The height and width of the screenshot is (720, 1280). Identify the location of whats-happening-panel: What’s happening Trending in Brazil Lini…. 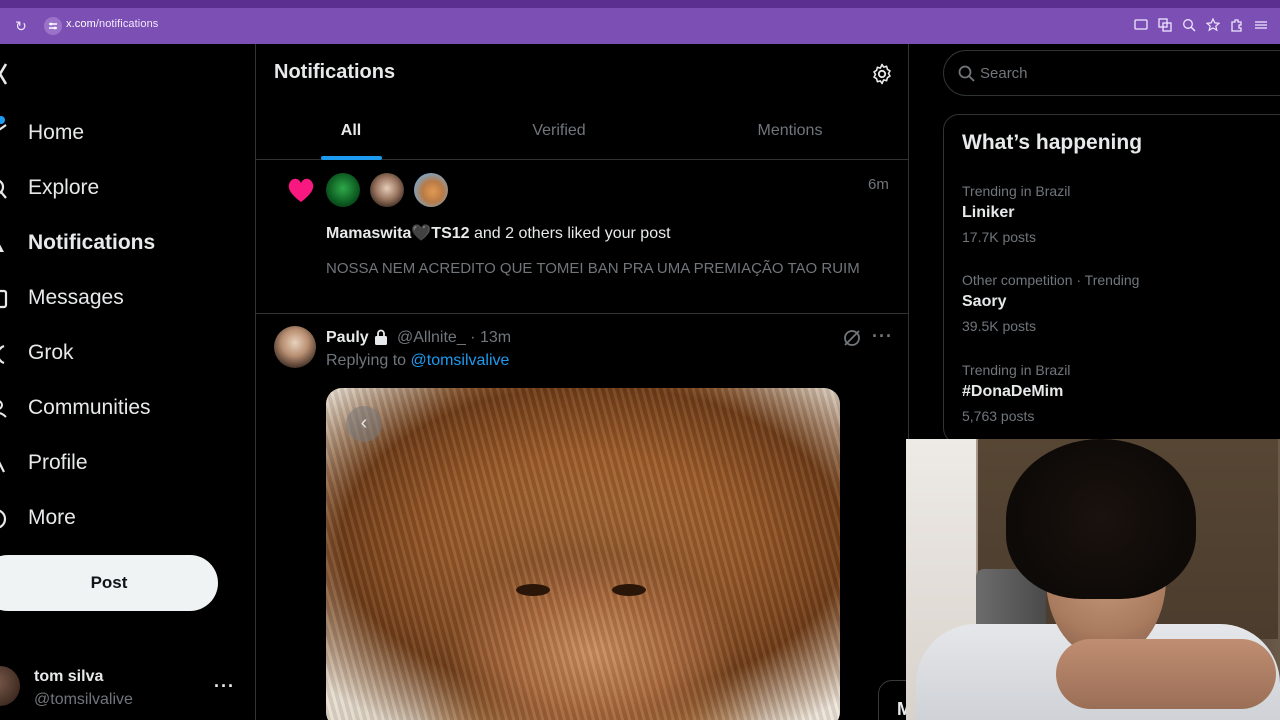
(1111, 279).